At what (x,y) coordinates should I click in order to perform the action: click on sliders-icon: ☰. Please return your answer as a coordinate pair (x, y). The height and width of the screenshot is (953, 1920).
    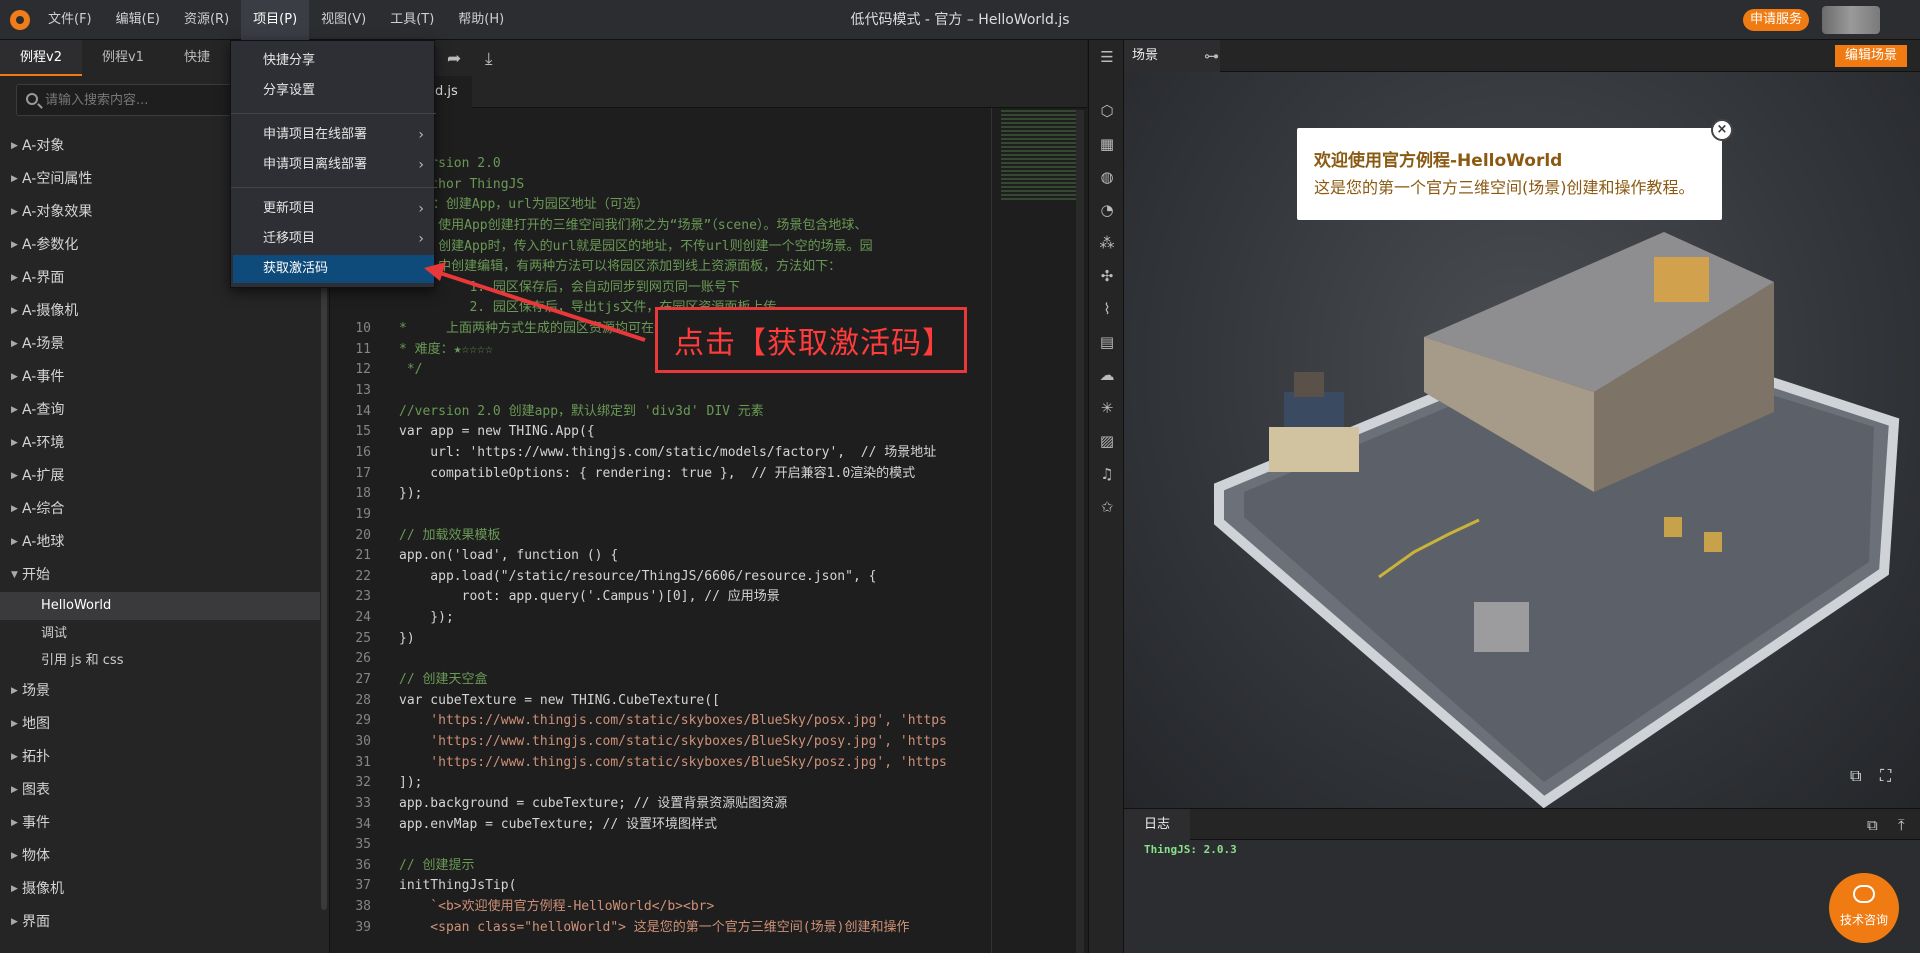
    Looking at the image, I should click on (1107, 57).